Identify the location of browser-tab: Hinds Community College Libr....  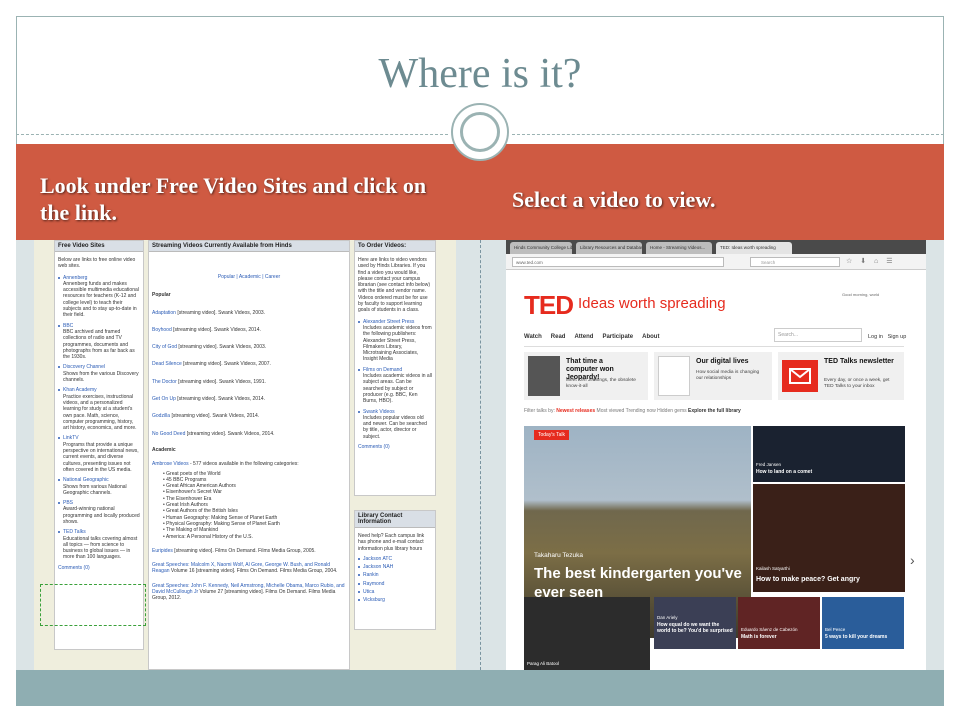
(541, 248).